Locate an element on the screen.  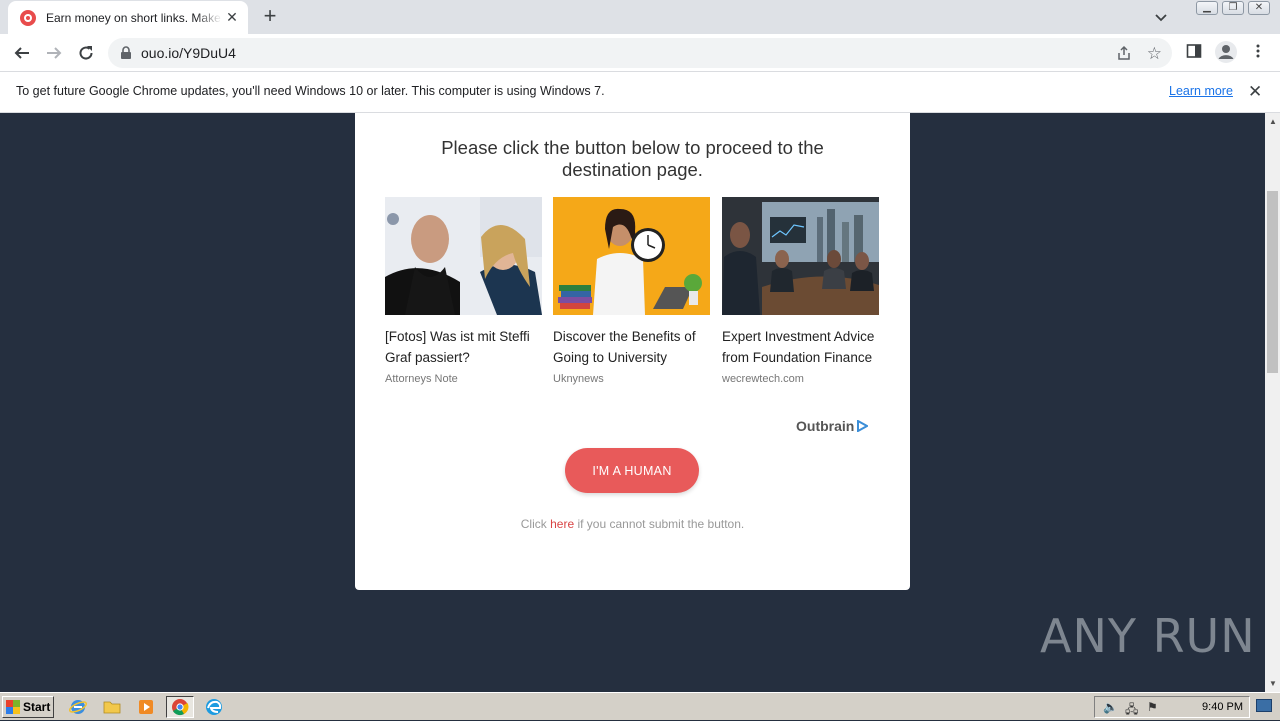
scroll-up-arrow-icon: ▲ is located at coordinates (1273, 121).